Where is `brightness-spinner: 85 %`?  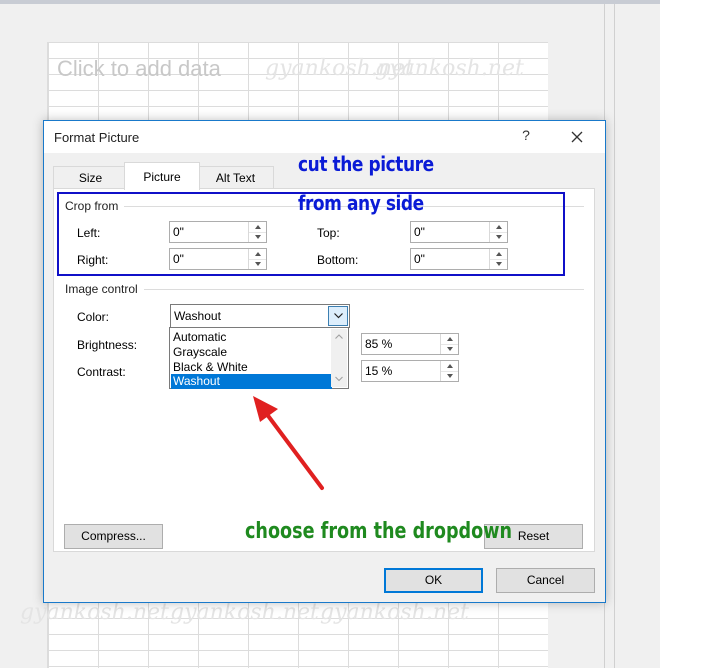
brightness-spinner: 85 % is located at coordinates (410, 344).